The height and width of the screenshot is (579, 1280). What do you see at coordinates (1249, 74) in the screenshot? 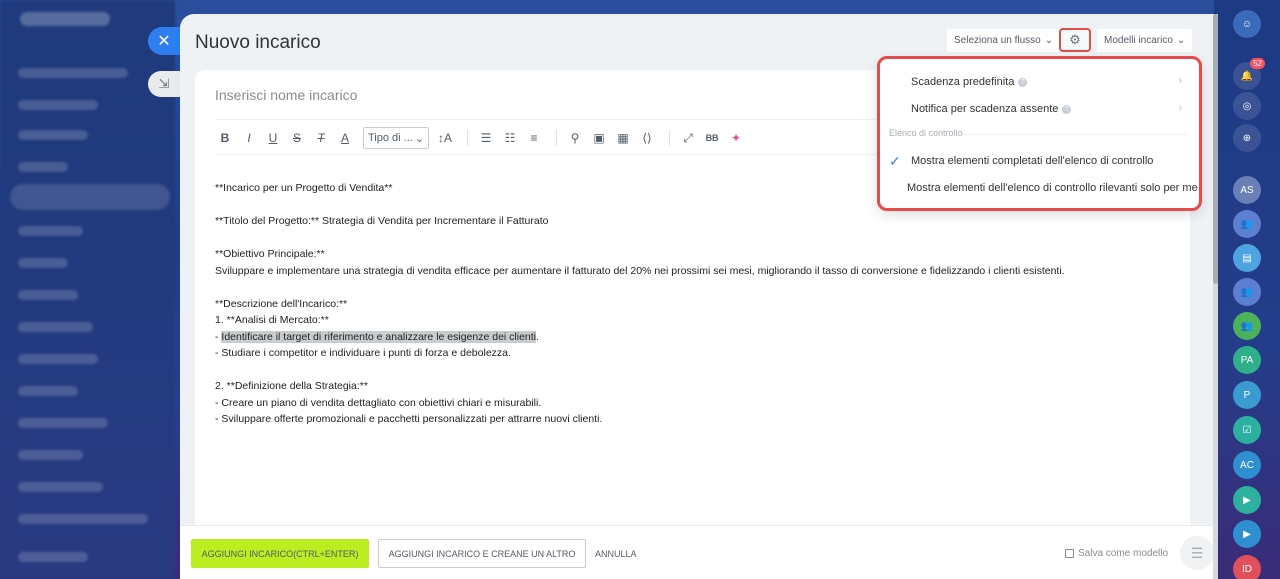
I see `notifications-button: 🔔 52` at bounding box center [1249, 74].